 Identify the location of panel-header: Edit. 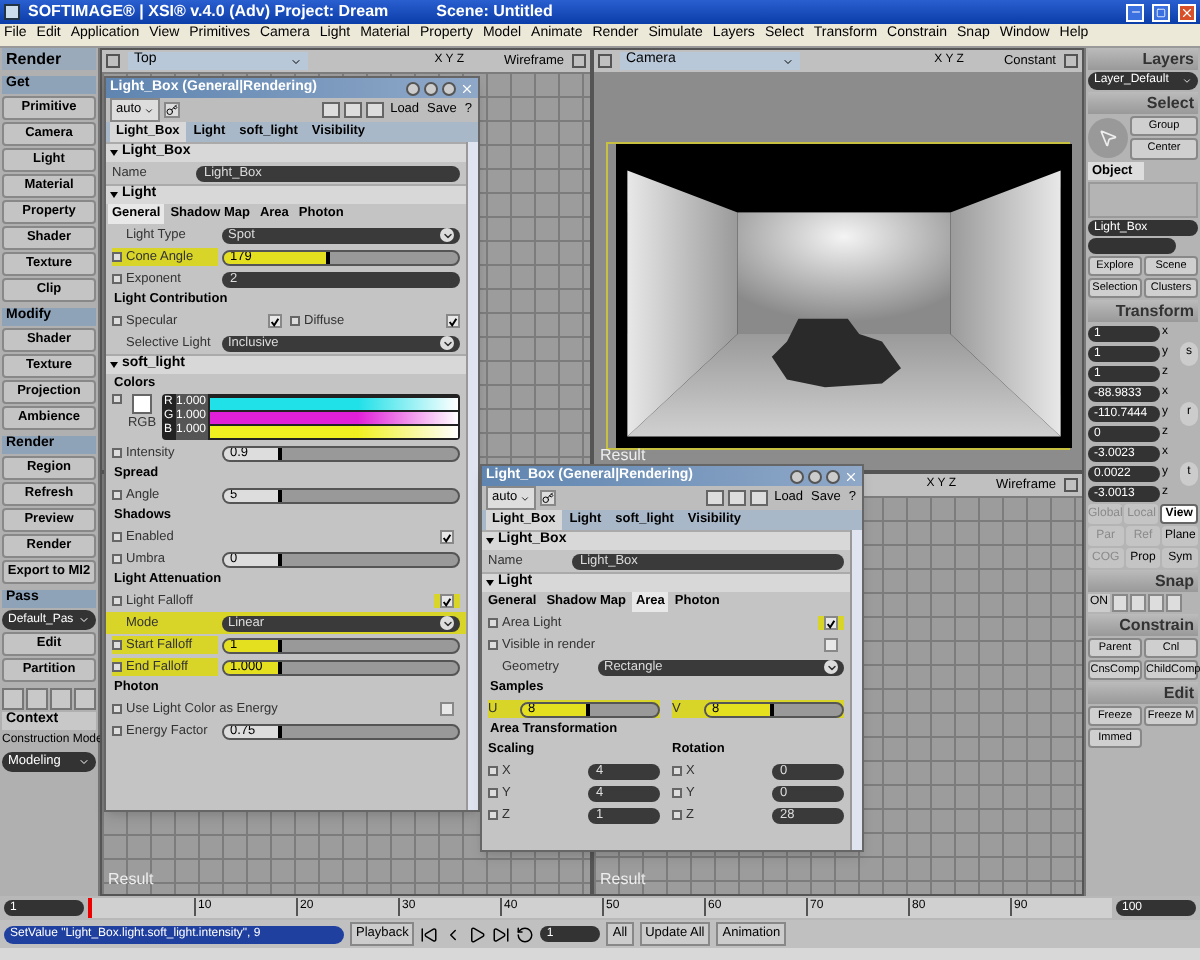
(1143, 693).